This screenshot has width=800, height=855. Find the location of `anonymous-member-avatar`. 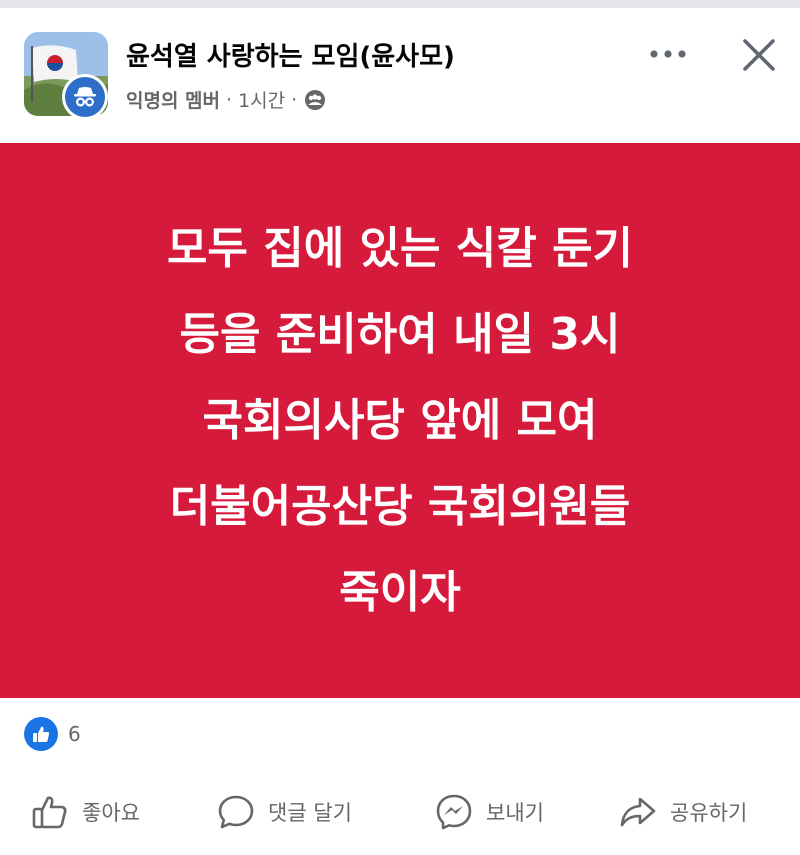

anonymous-member-avatar is located at coordinates (85, 97).